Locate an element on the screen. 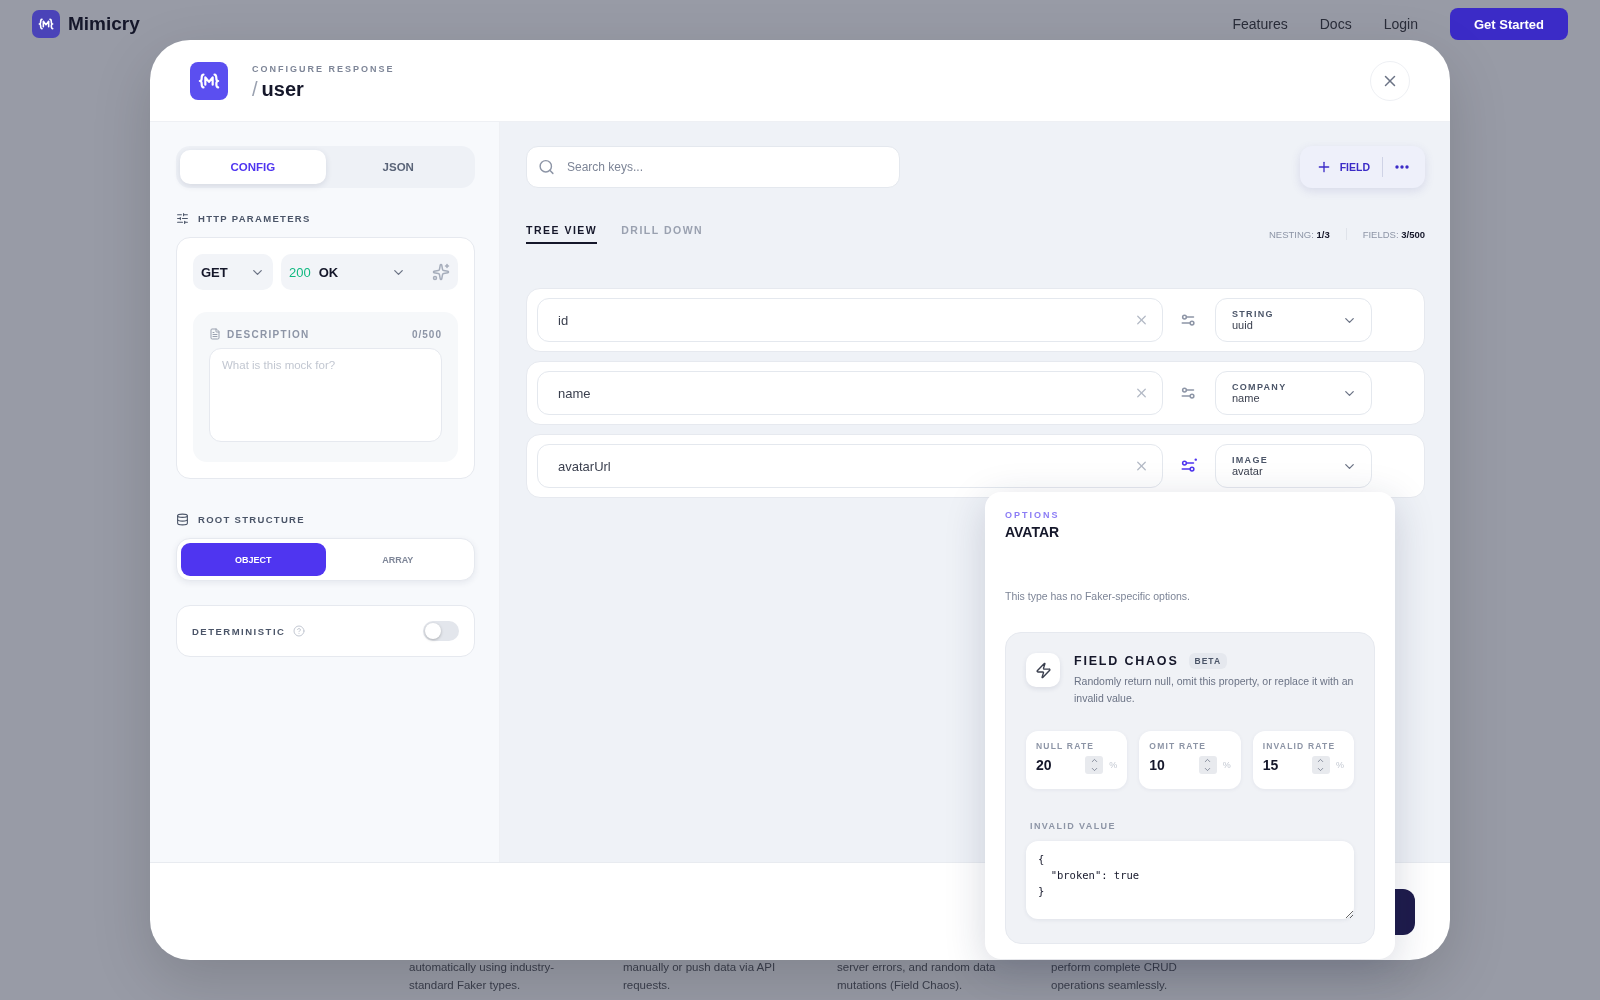 The width and height of the screenshot is (1600, 1000). close-button is located at coordinates (1390, 80).